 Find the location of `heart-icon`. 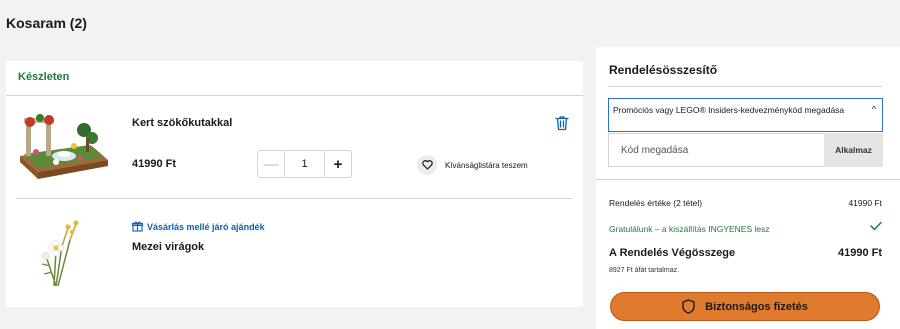

heart-icon is located at coordinates (427, 165).